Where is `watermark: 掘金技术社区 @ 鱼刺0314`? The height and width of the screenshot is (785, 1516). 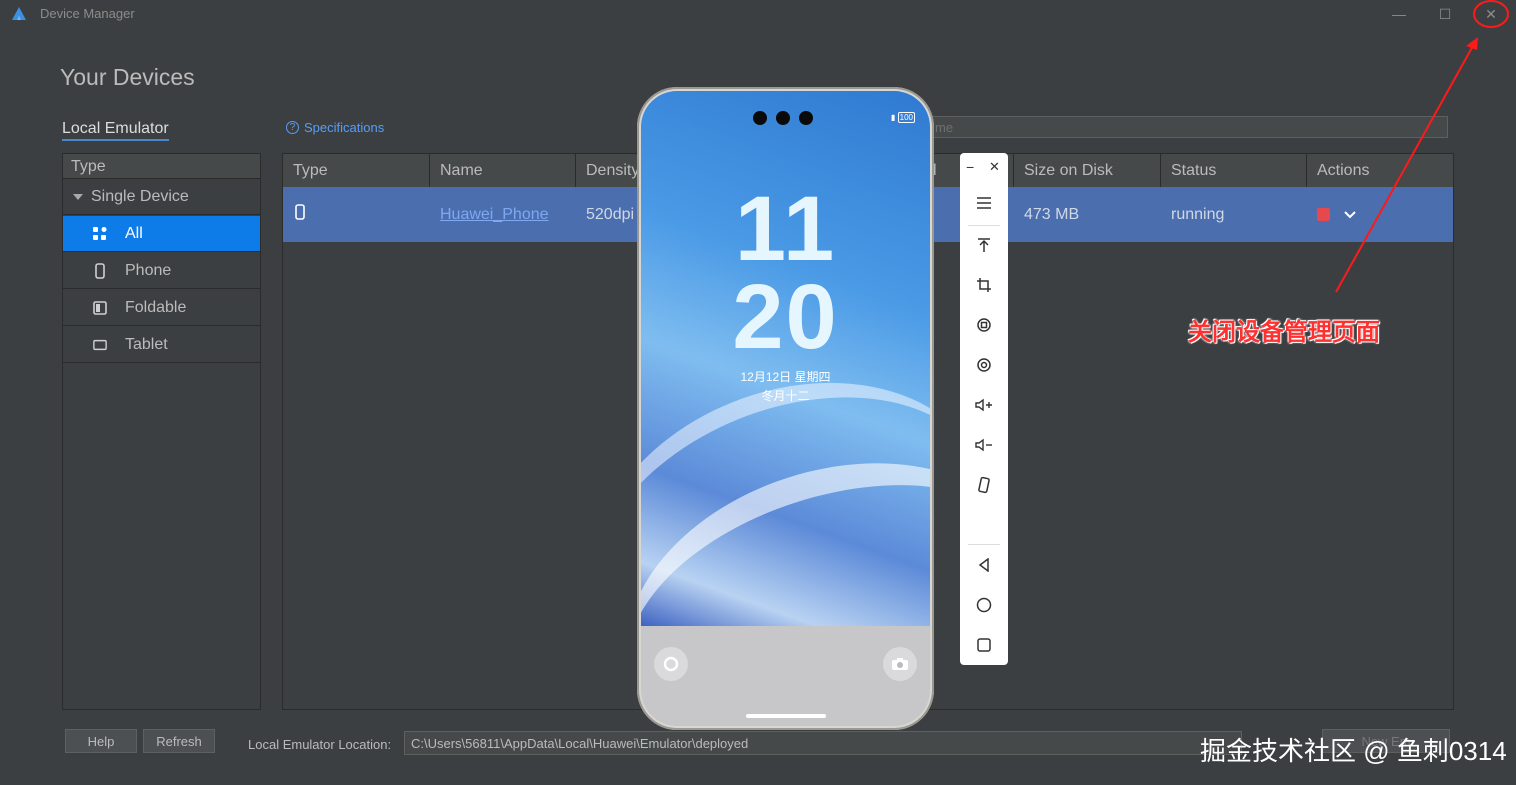
watermark: 掘金技术社区 @ 鱼刺0314 is located at coordinates (1353, 751).